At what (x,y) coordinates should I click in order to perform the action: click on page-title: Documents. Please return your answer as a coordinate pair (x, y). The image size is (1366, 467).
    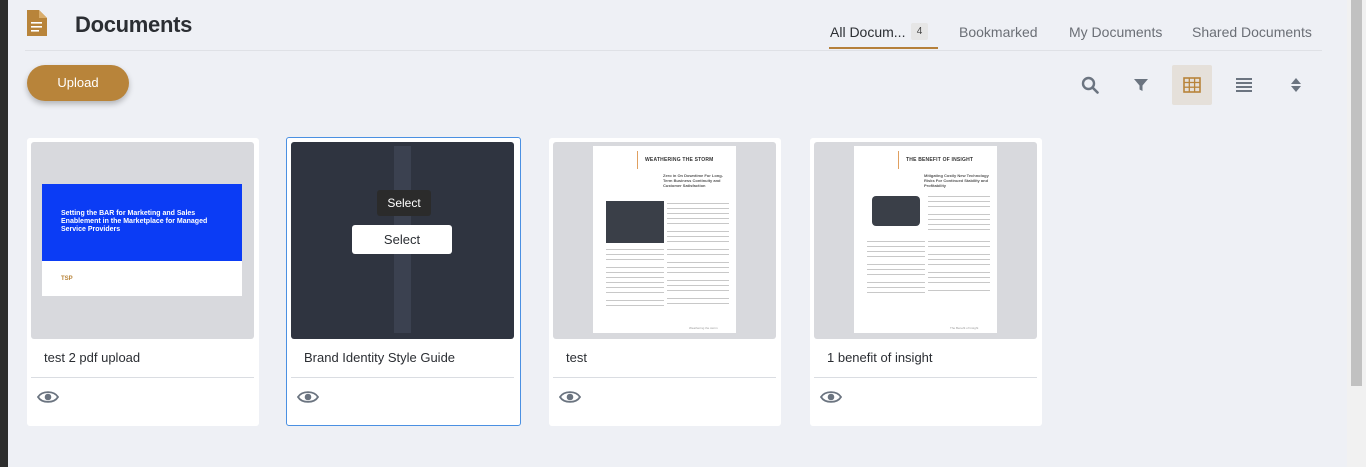
    Looking at the image, I should click on (134, 24).